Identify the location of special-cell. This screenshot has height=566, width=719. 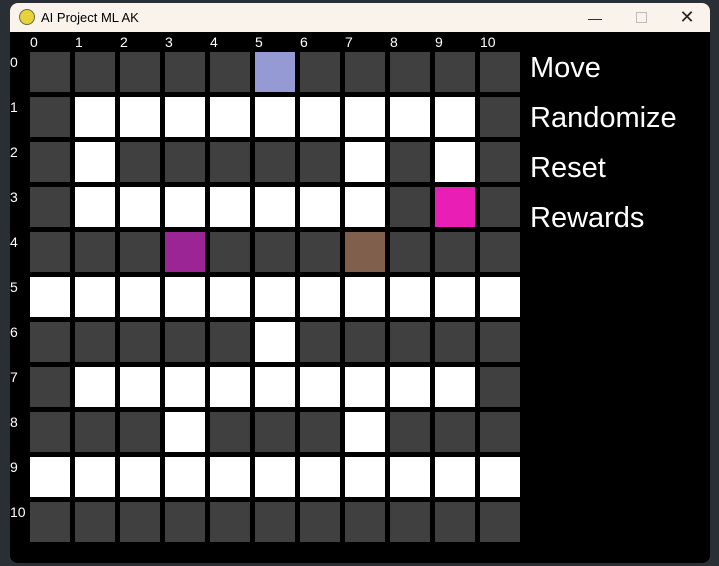
(185, 252).